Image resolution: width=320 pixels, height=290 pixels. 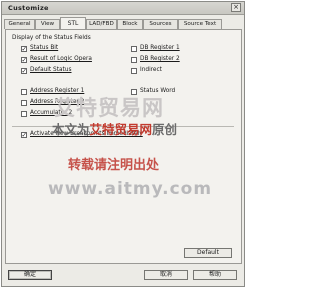 I want to click on tab-sources: Sources, so click(x=160, y=24).